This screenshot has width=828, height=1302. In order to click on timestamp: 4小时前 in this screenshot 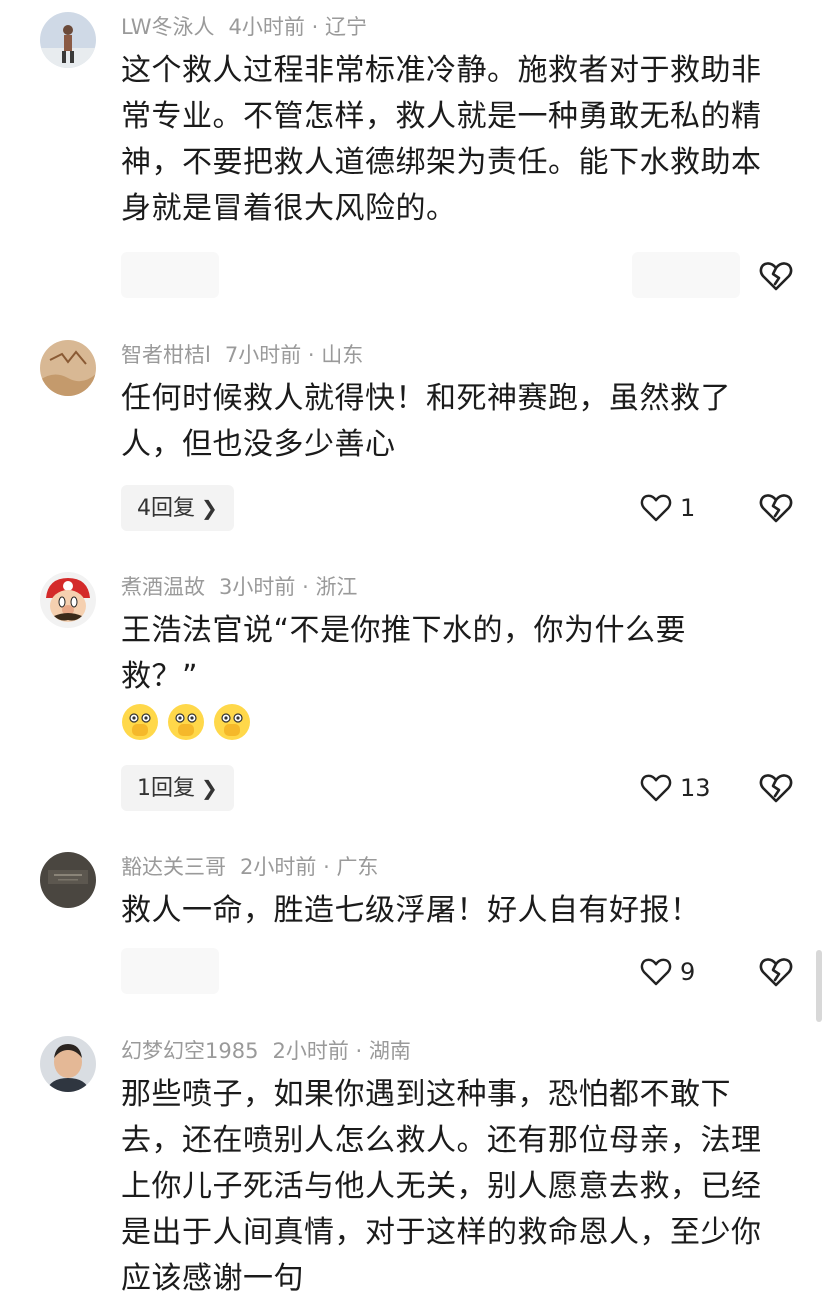, I will do `click(266, 27)`.